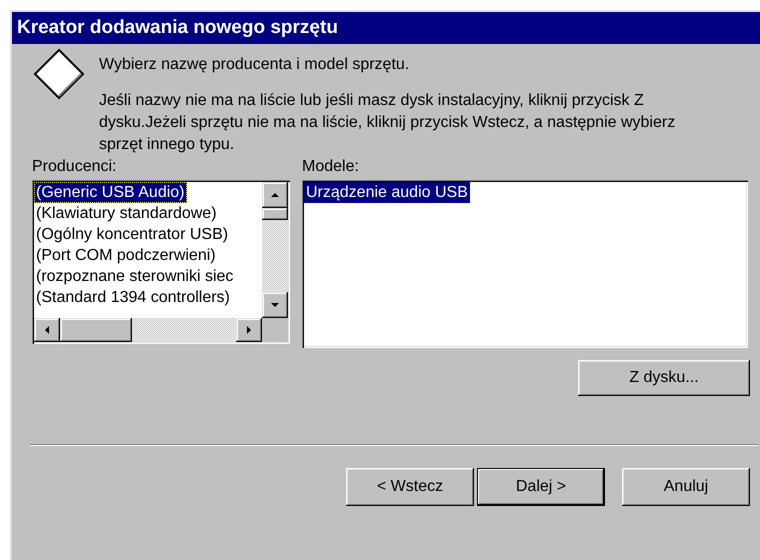  Describe the element at coordinates (541, 487) in the screenshot. I see `wizard-button: Dalej >` at that location.